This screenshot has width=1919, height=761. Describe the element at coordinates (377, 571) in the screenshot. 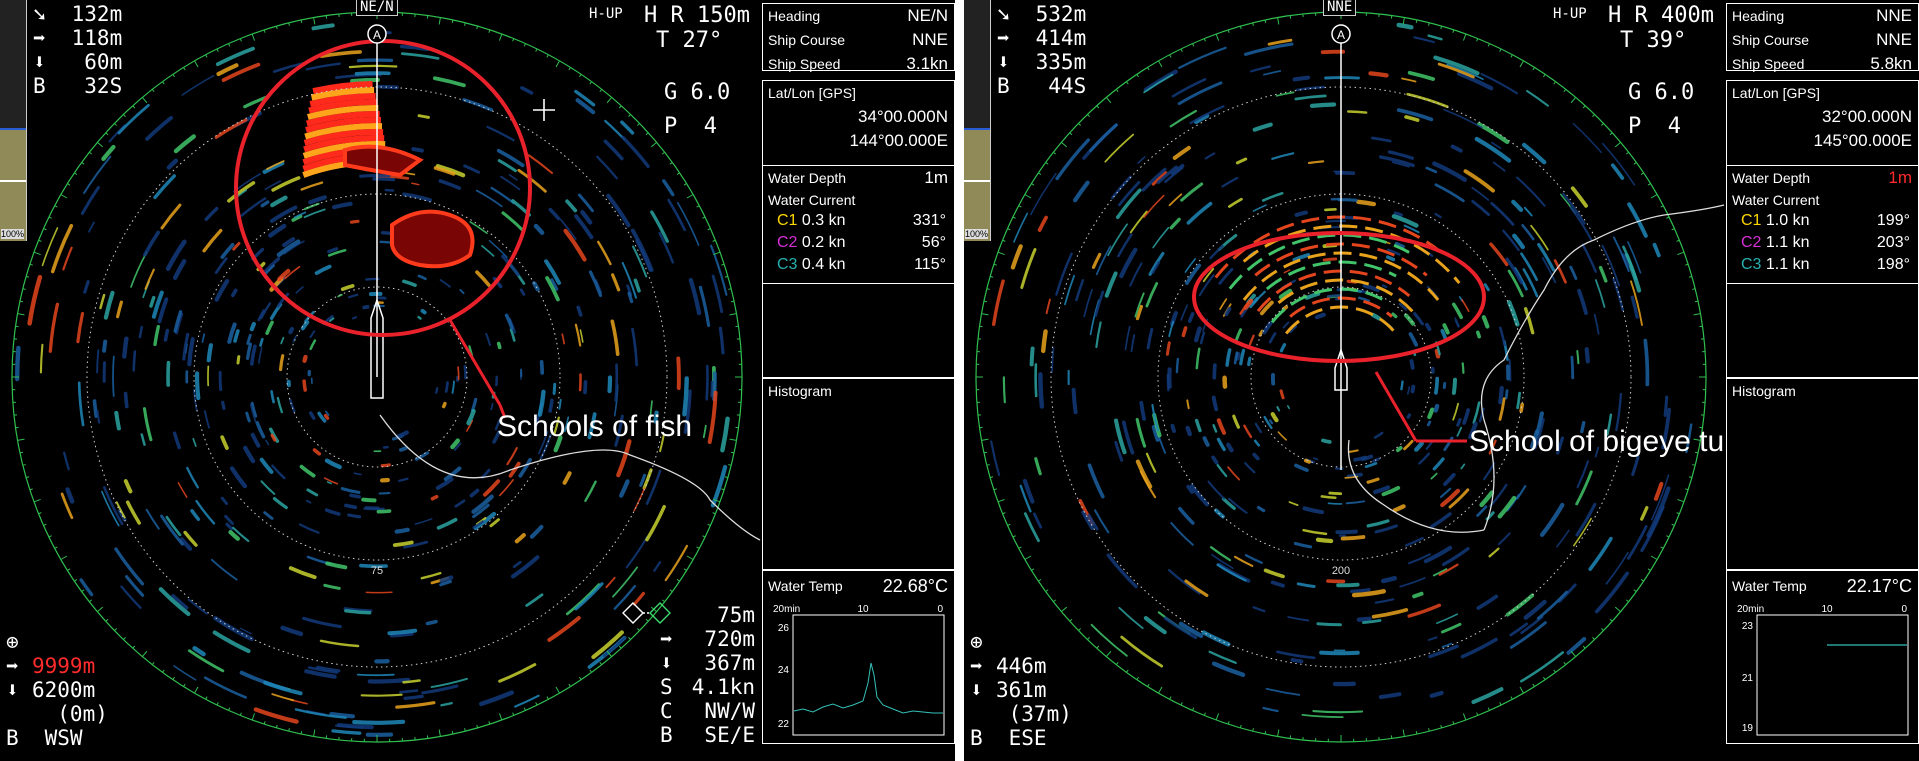

I see `range-ring-label: 75` at that location.